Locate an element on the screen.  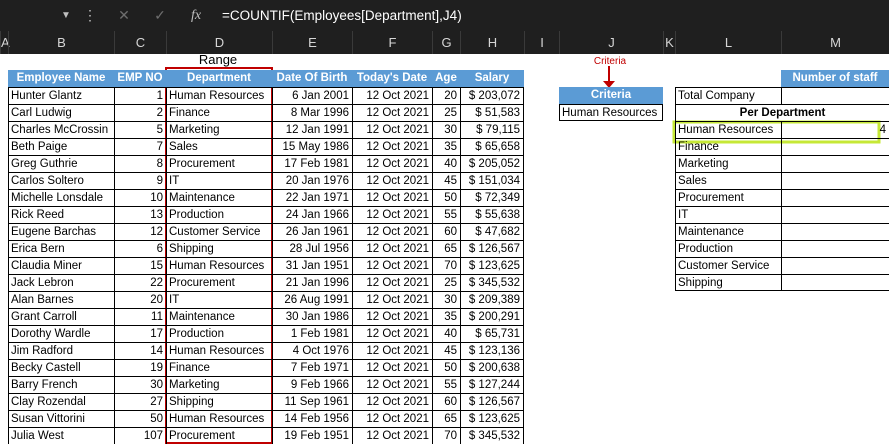
table-cell: 5 is located at coordinates (140, 129).